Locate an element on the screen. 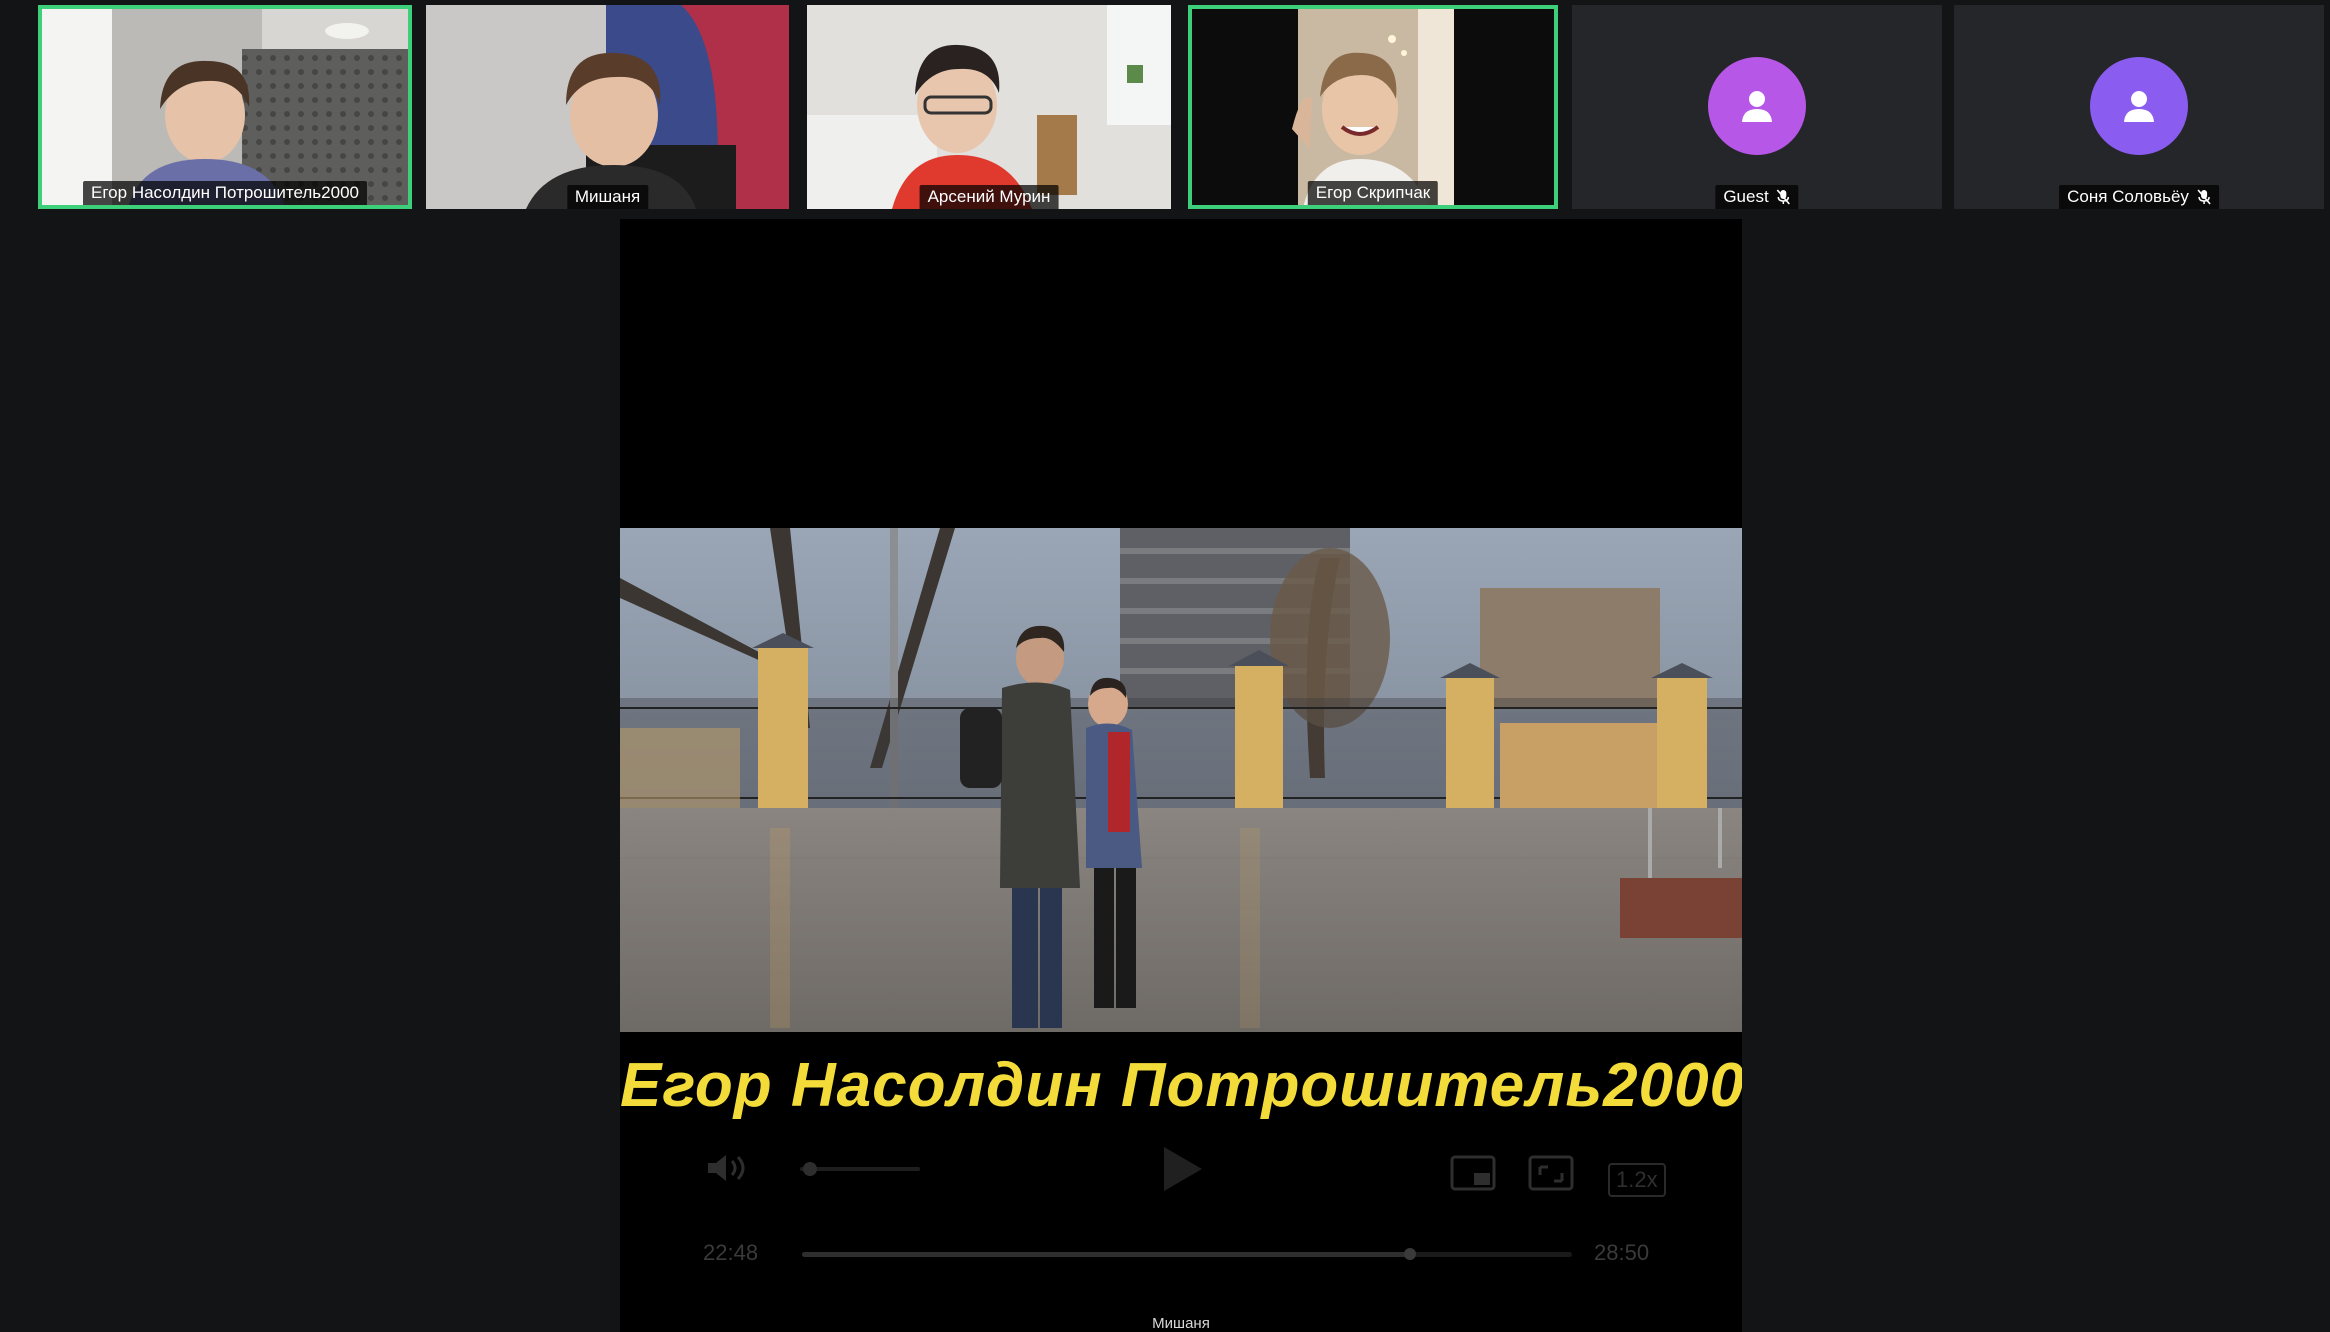 This screenshot has width=2330, height=1332. participant-name: Мишаня is located at coordinates (607, 196).